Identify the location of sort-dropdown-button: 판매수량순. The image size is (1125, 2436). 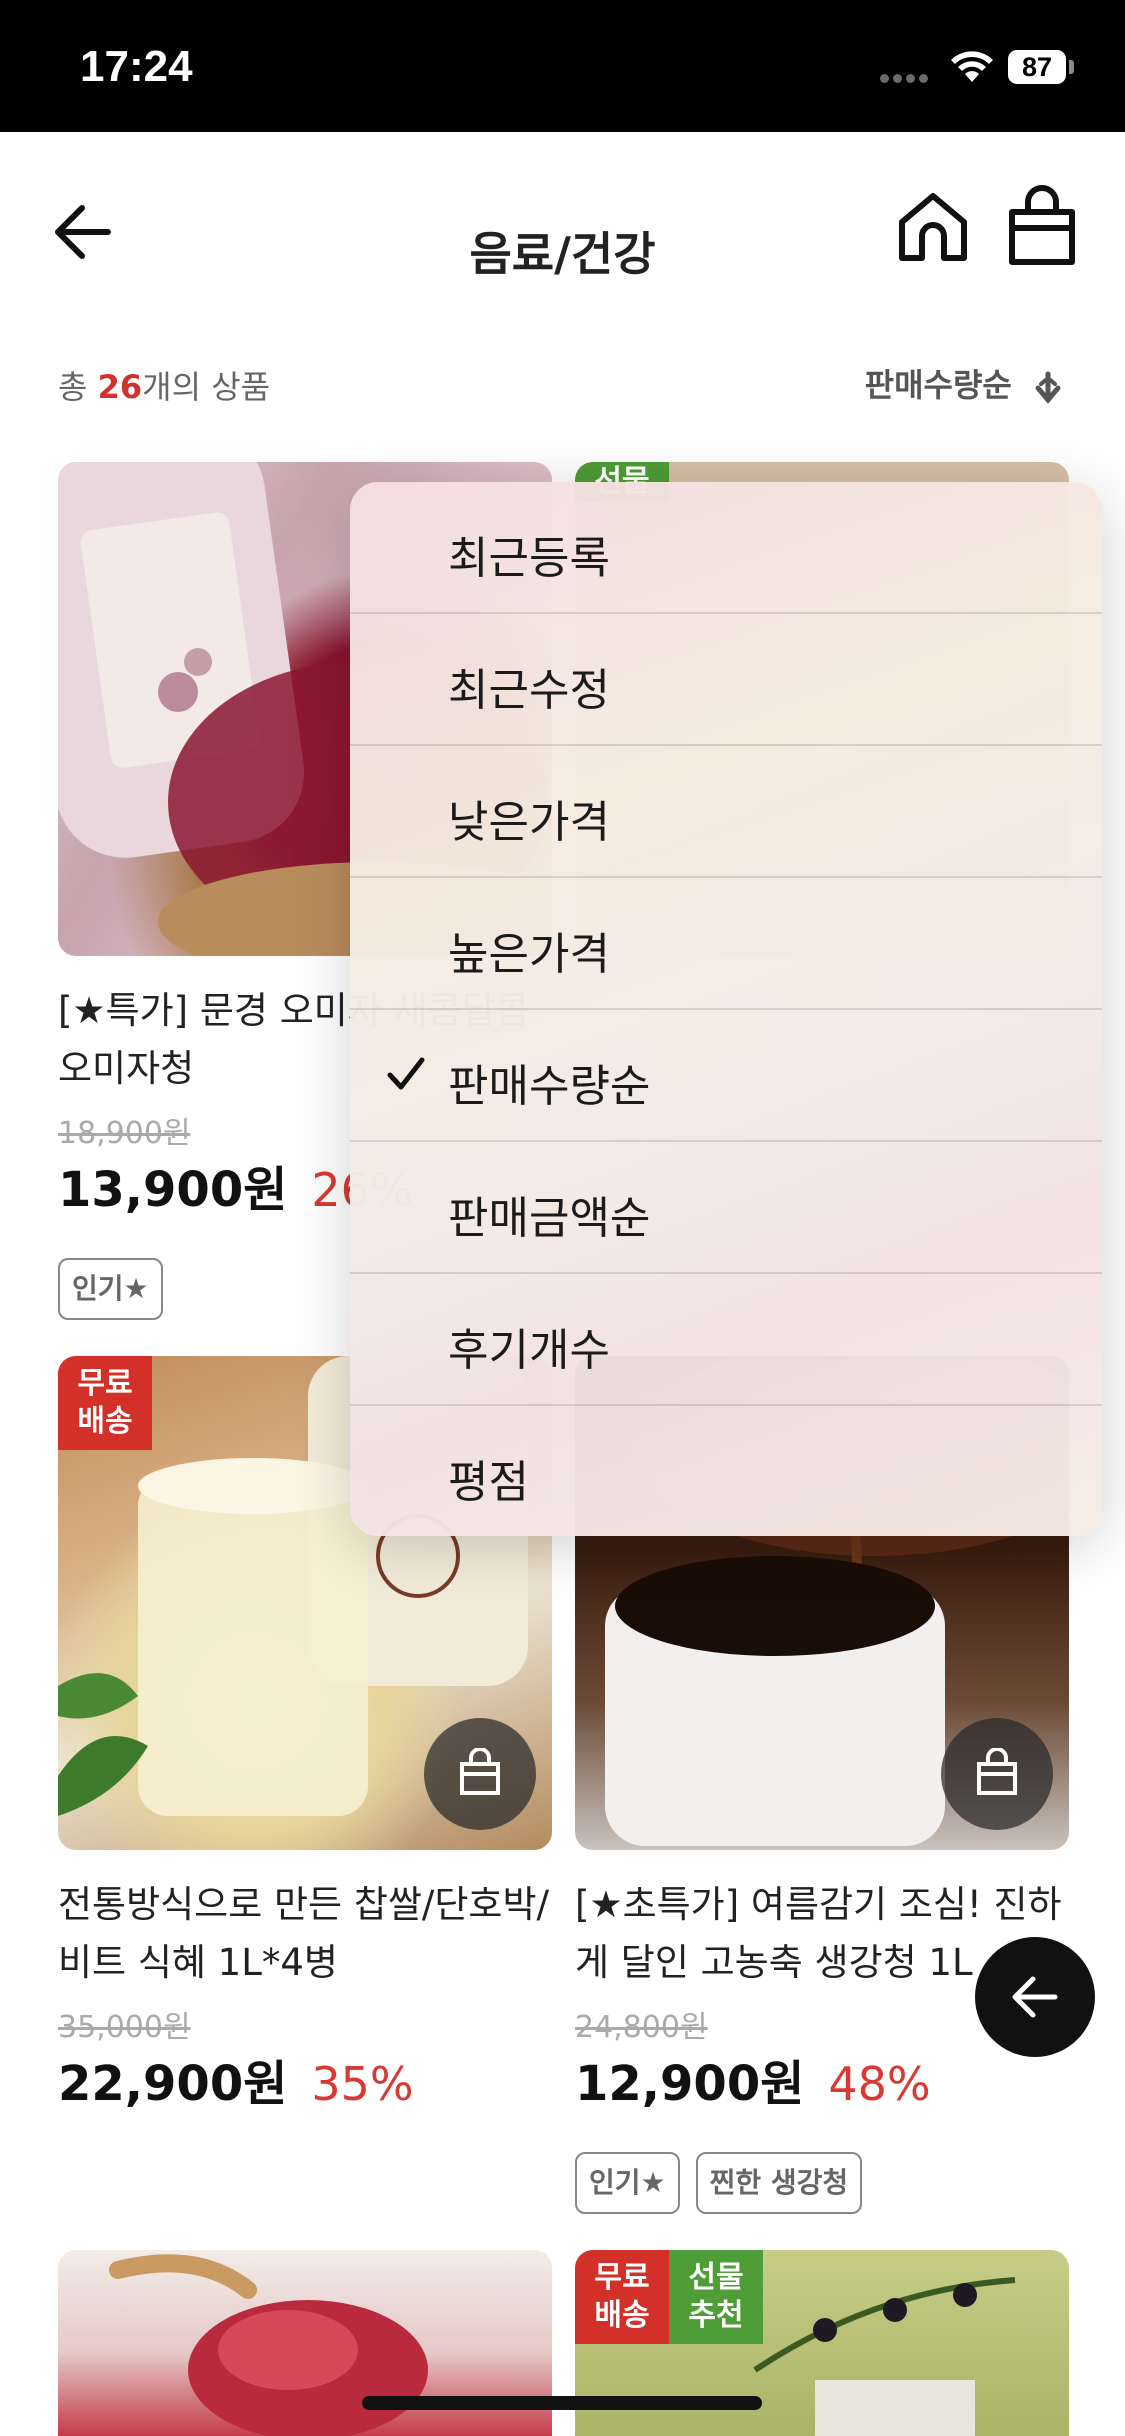
(964, 383).